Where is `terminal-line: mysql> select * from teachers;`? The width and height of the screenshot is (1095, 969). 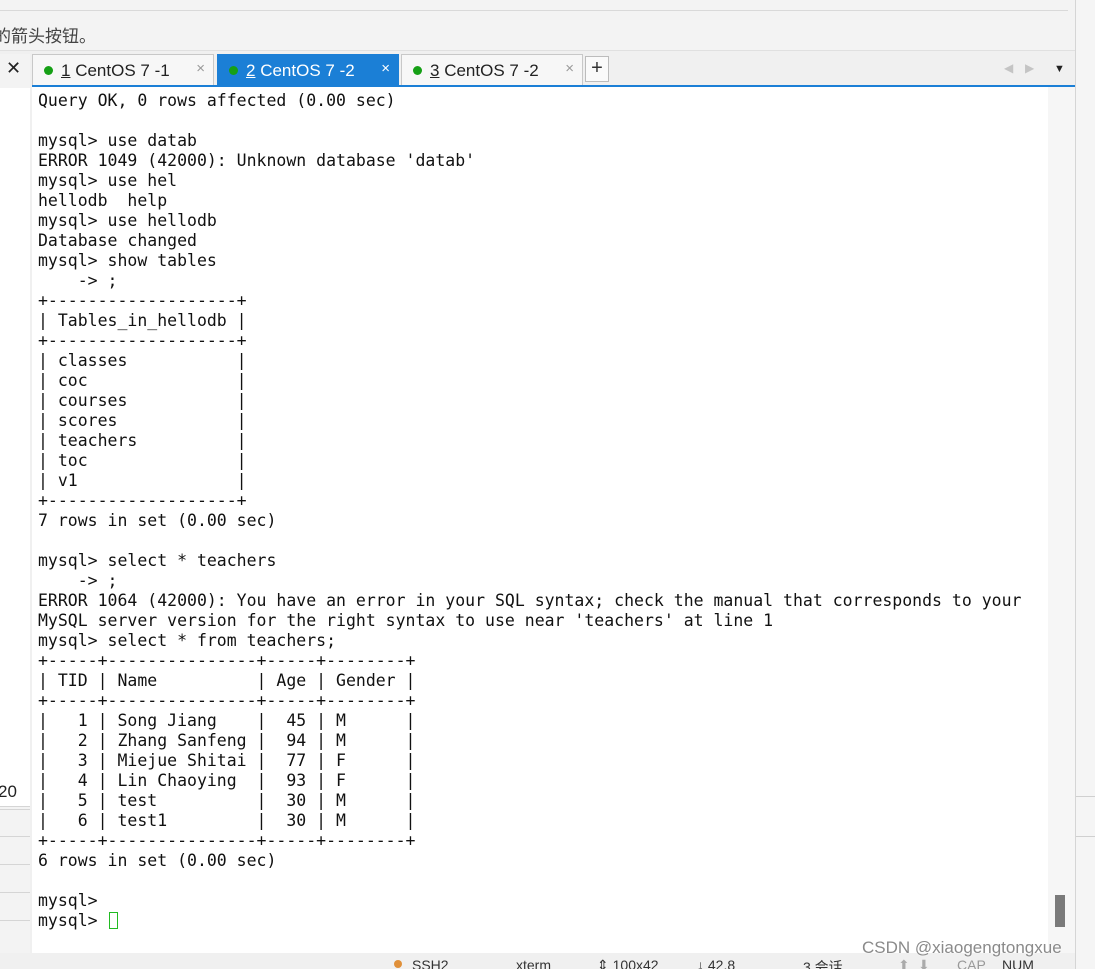 terminal-line: mysql> select * from teachers; is located at coordinates (187, 640).